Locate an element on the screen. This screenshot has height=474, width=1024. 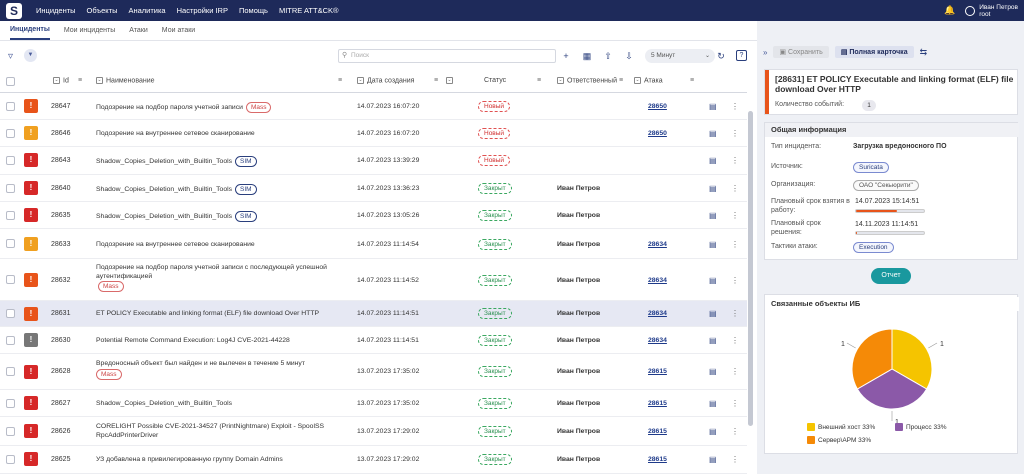
select-all-checkbox is located at coordinates (10, 81).